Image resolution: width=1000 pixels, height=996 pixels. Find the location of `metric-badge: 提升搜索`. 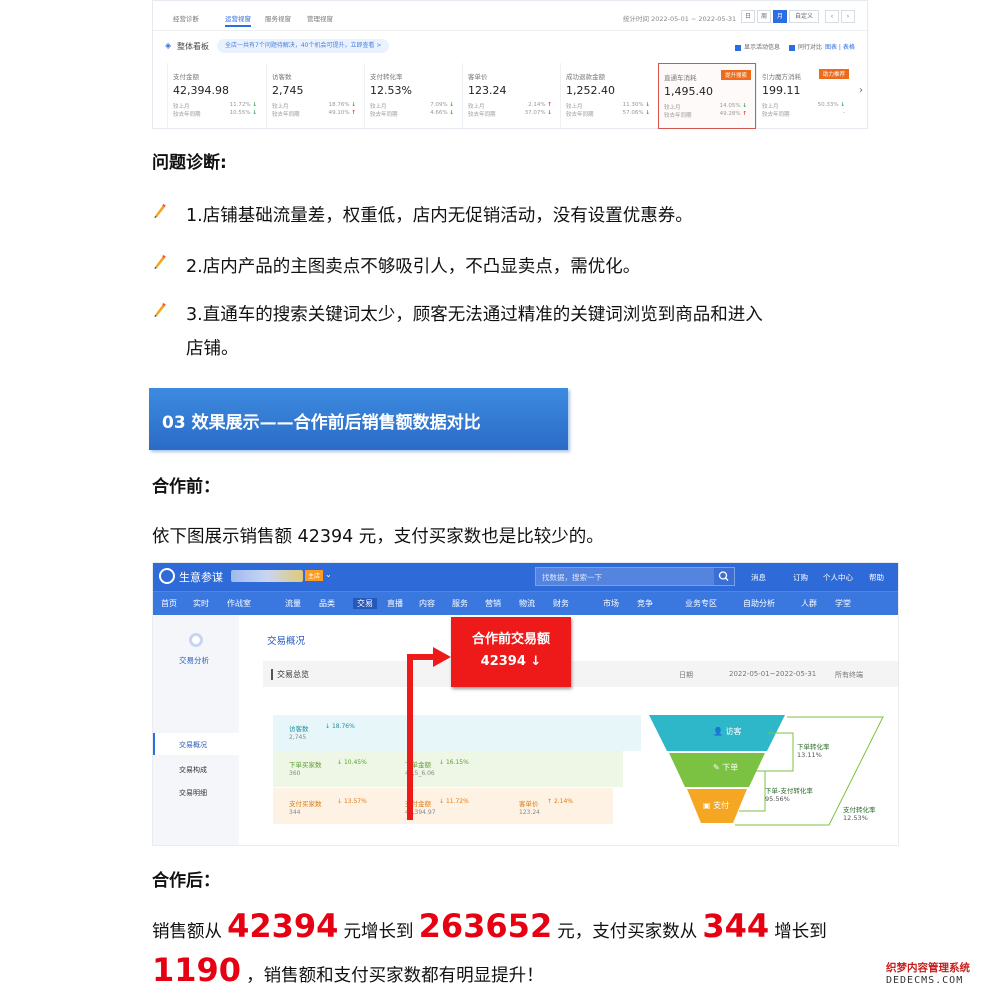

metric-badge: 提升搜索 is located at coordinates (735, 75).